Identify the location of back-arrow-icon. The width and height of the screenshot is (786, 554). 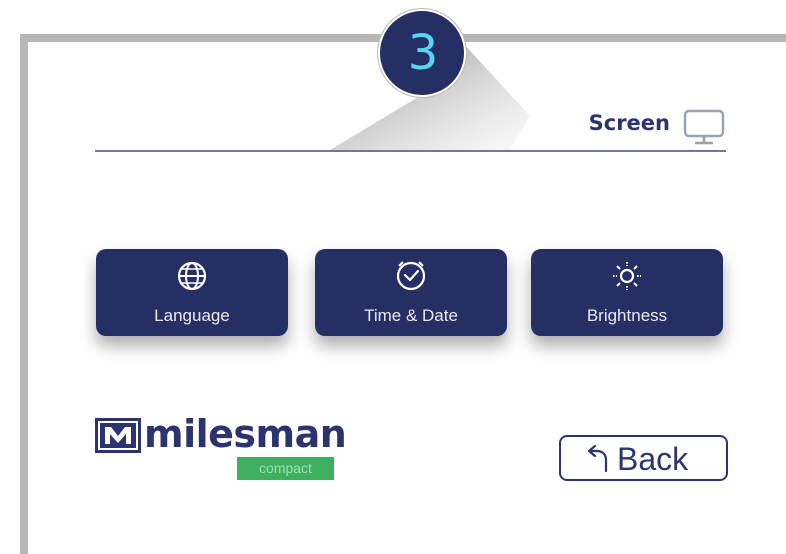
(597, 458).